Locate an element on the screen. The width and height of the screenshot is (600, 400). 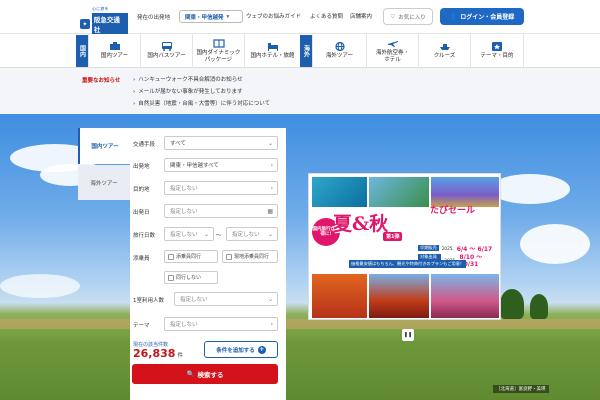
companion-option-checkbox: 添乗員同行 is located at coordinates (191, 256).